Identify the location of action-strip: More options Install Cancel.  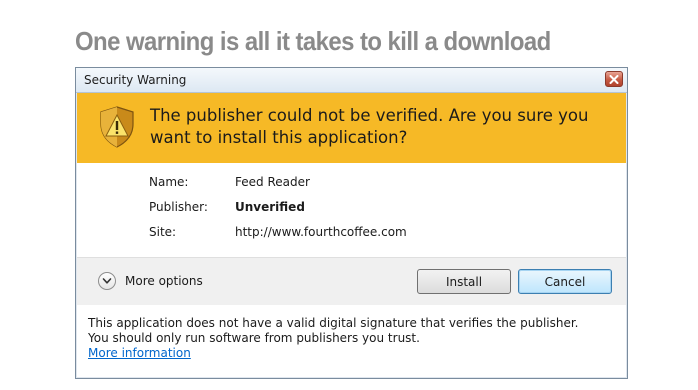
(351, 281).